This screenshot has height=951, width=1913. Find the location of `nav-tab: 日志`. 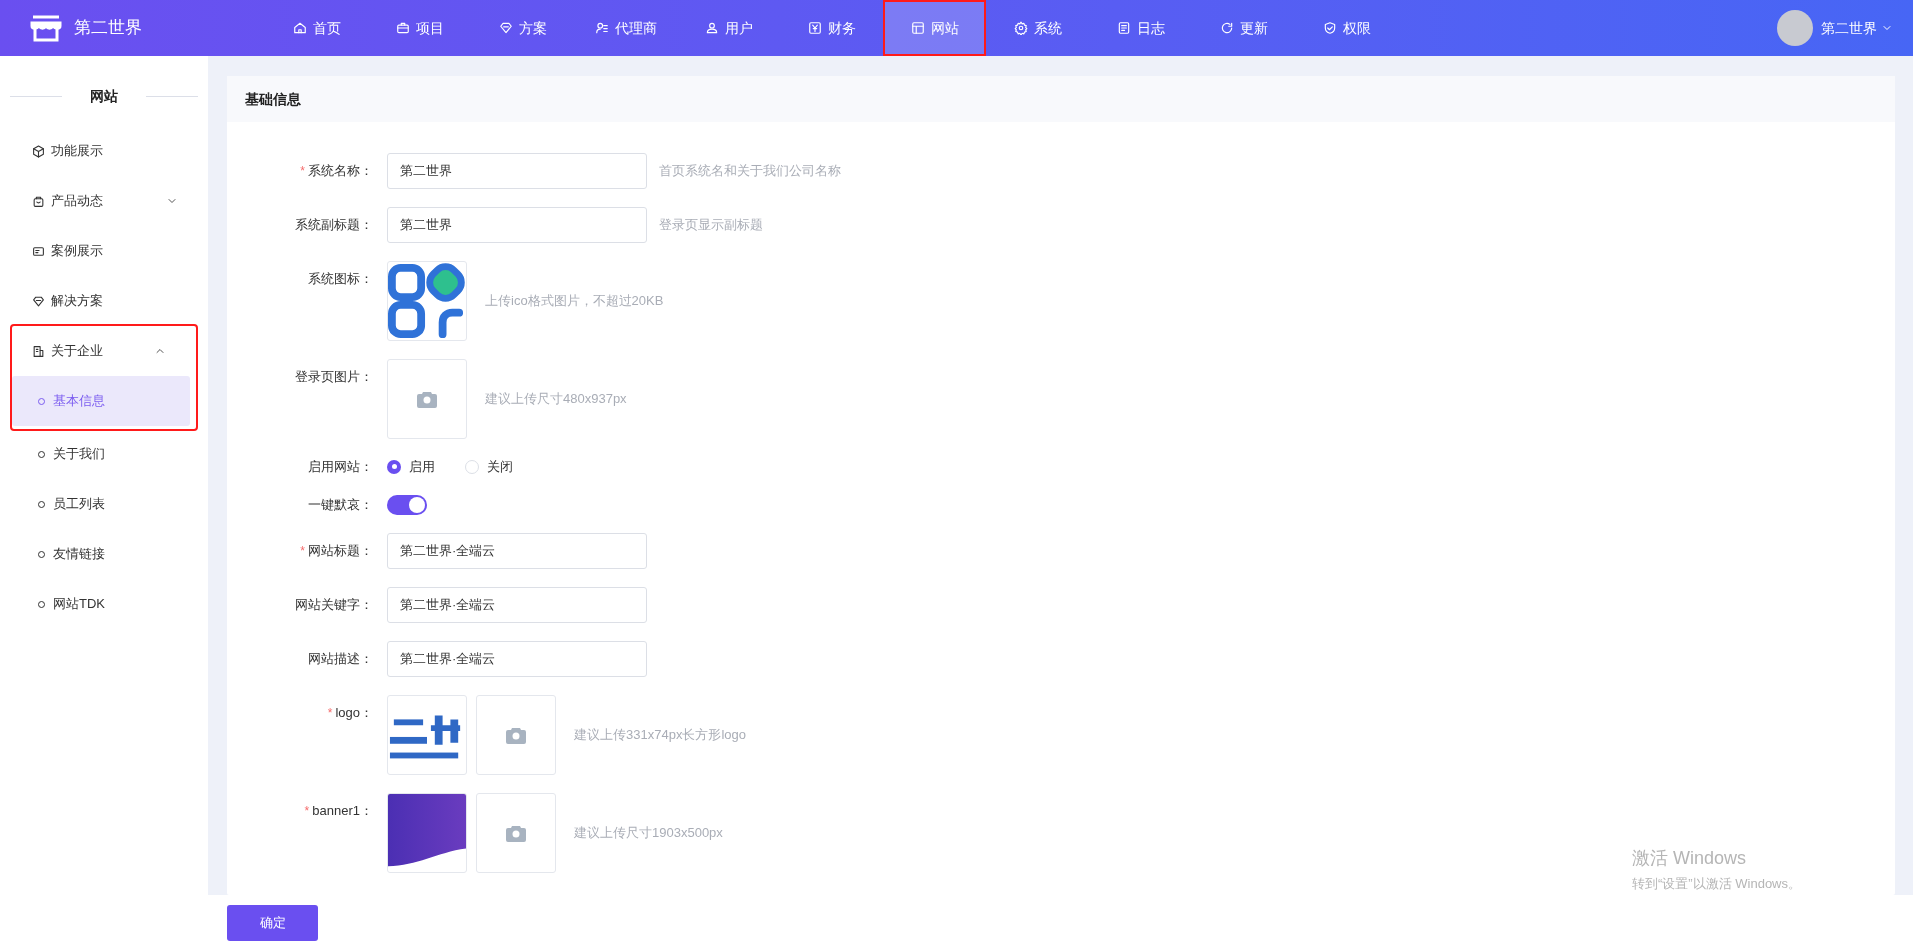

nav-tab: 日志 is located at coordinates (1140, 28).